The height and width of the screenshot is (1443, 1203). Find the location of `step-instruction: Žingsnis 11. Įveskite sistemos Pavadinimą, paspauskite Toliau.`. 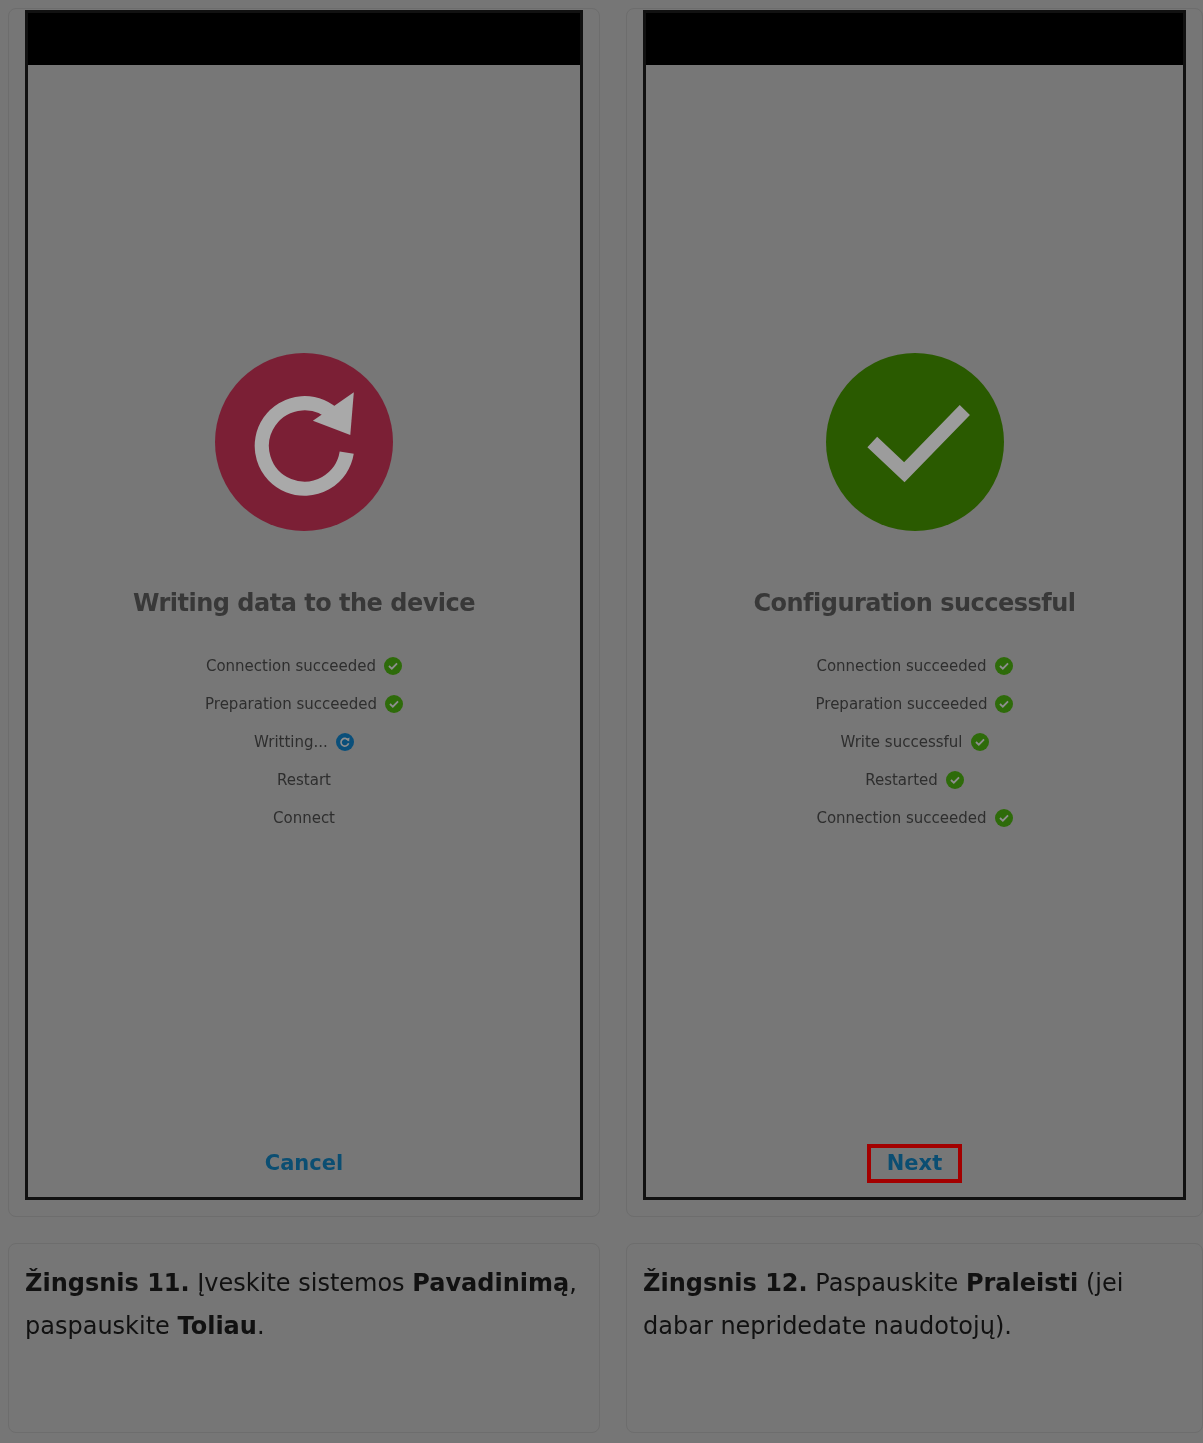

step-instruction: Žingsnis 11. Įveskite sistemos Pavadinimą, paspauskite Toliau. is located at coordinates (301, 1304).